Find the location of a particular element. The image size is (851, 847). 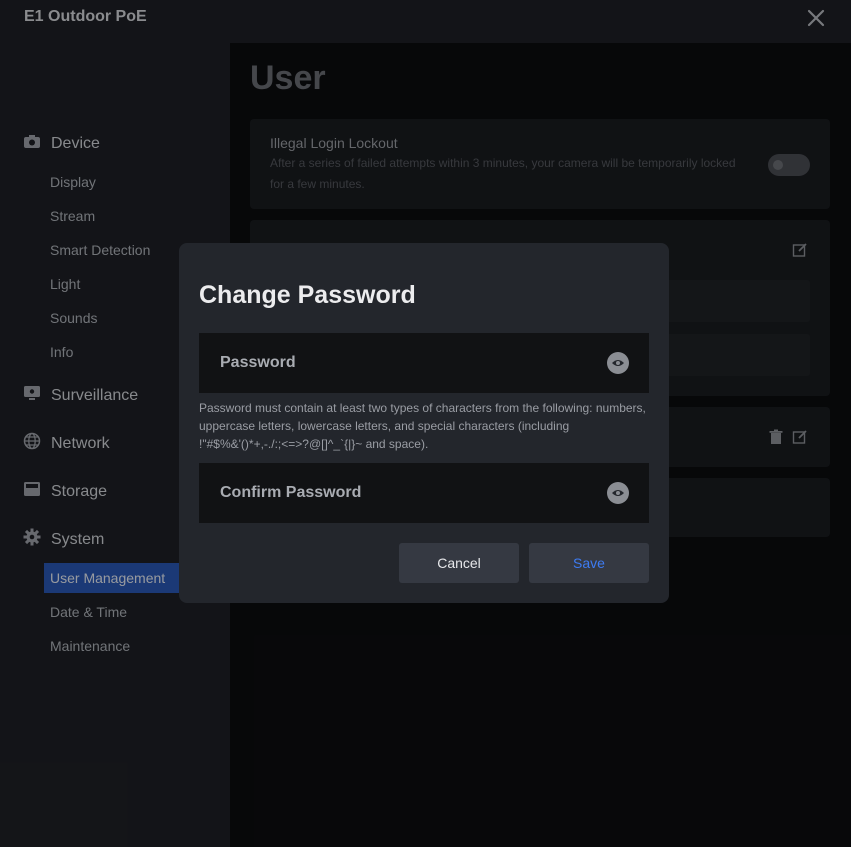

confirm-password-input is located at coordinates (424, 493).